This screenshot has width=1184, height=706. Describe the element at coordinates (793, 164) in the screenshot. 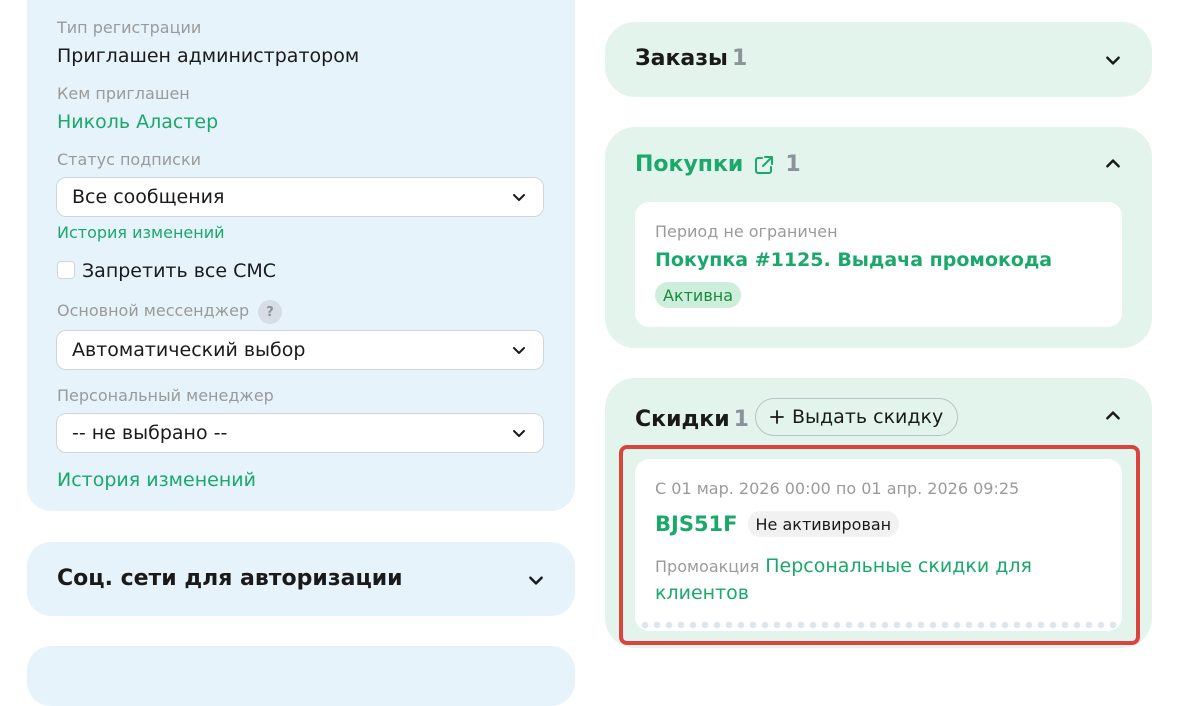

I see `purchases-count: 1` at that location.